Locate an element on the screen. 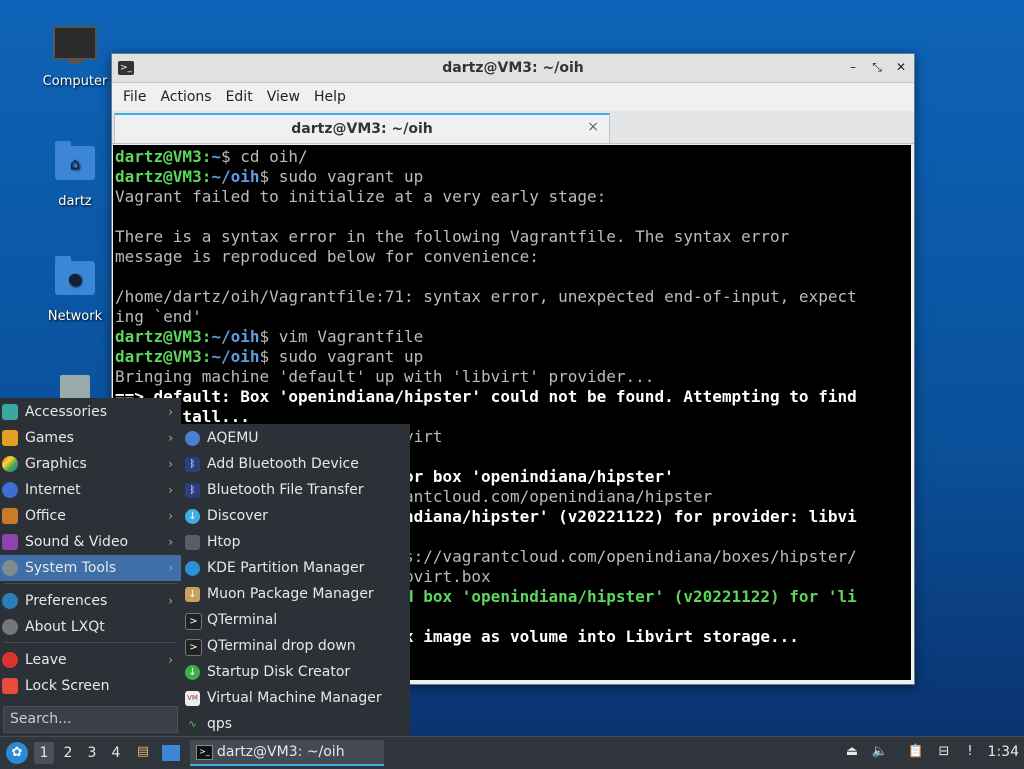  menu-help: Help is located at coordinates (330, 97).